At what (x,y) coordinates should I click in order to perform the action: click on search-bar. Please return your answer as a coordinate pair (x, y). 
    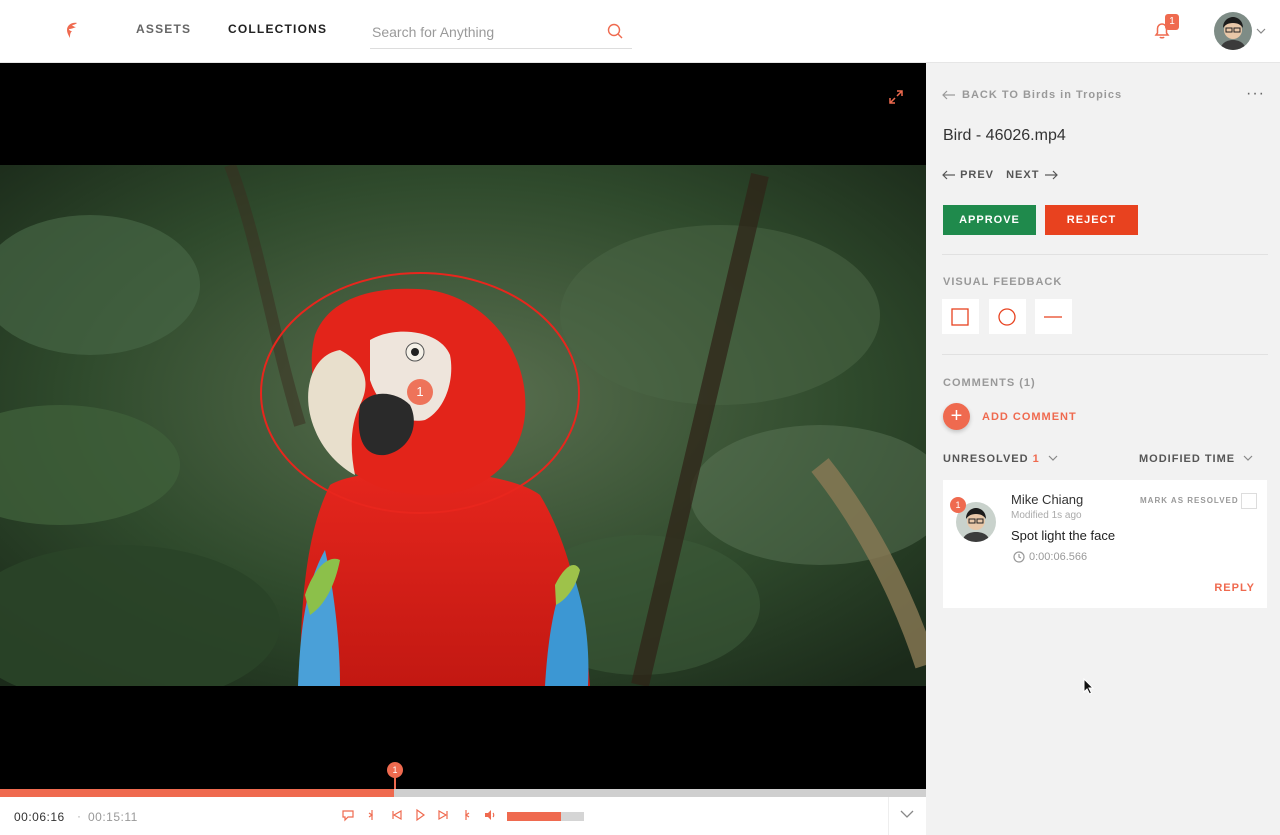
    Looking at the image, I should click on (501, 33).